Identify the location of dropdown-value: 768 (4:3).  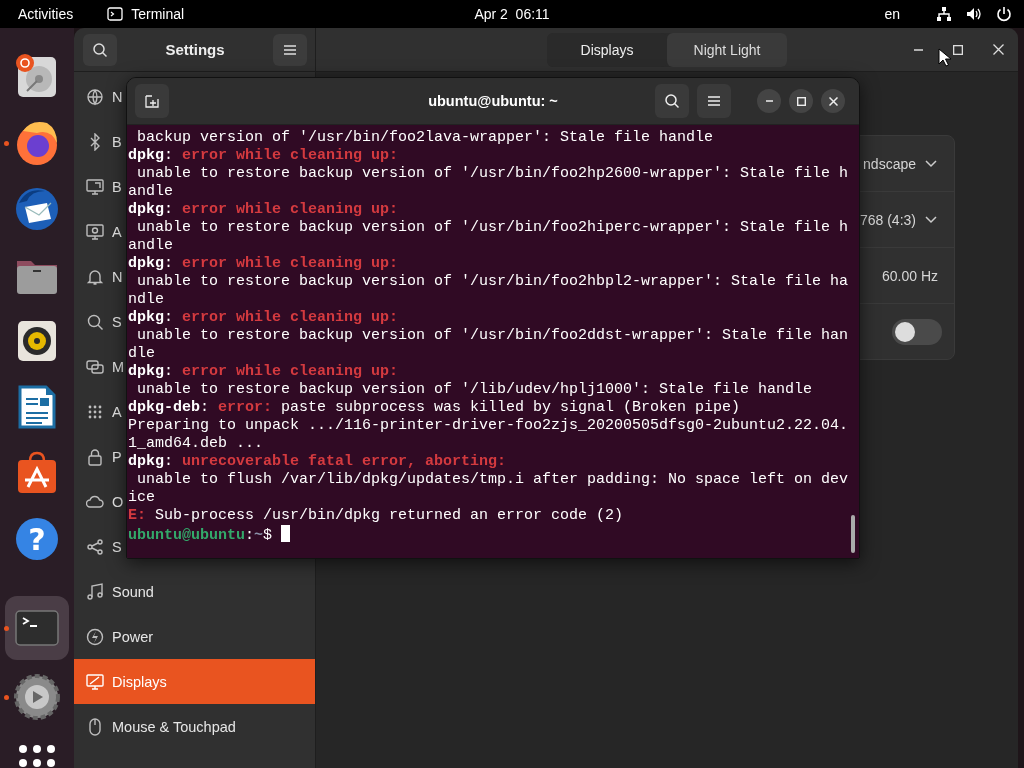
(887, 219).